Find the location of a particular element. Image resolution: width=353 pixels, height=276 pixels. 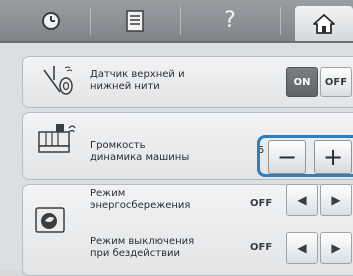

idle-shutdown-next-button: ▶ is located at coordinates (336, 248).